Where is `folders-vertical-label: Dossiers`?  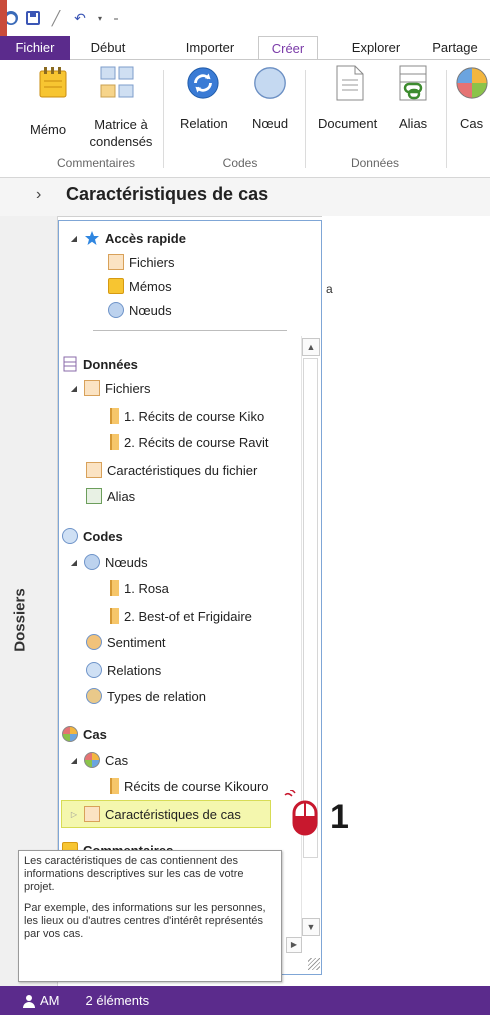 folders-vertical-label: Dossiers is located at coordinates (20, 619).